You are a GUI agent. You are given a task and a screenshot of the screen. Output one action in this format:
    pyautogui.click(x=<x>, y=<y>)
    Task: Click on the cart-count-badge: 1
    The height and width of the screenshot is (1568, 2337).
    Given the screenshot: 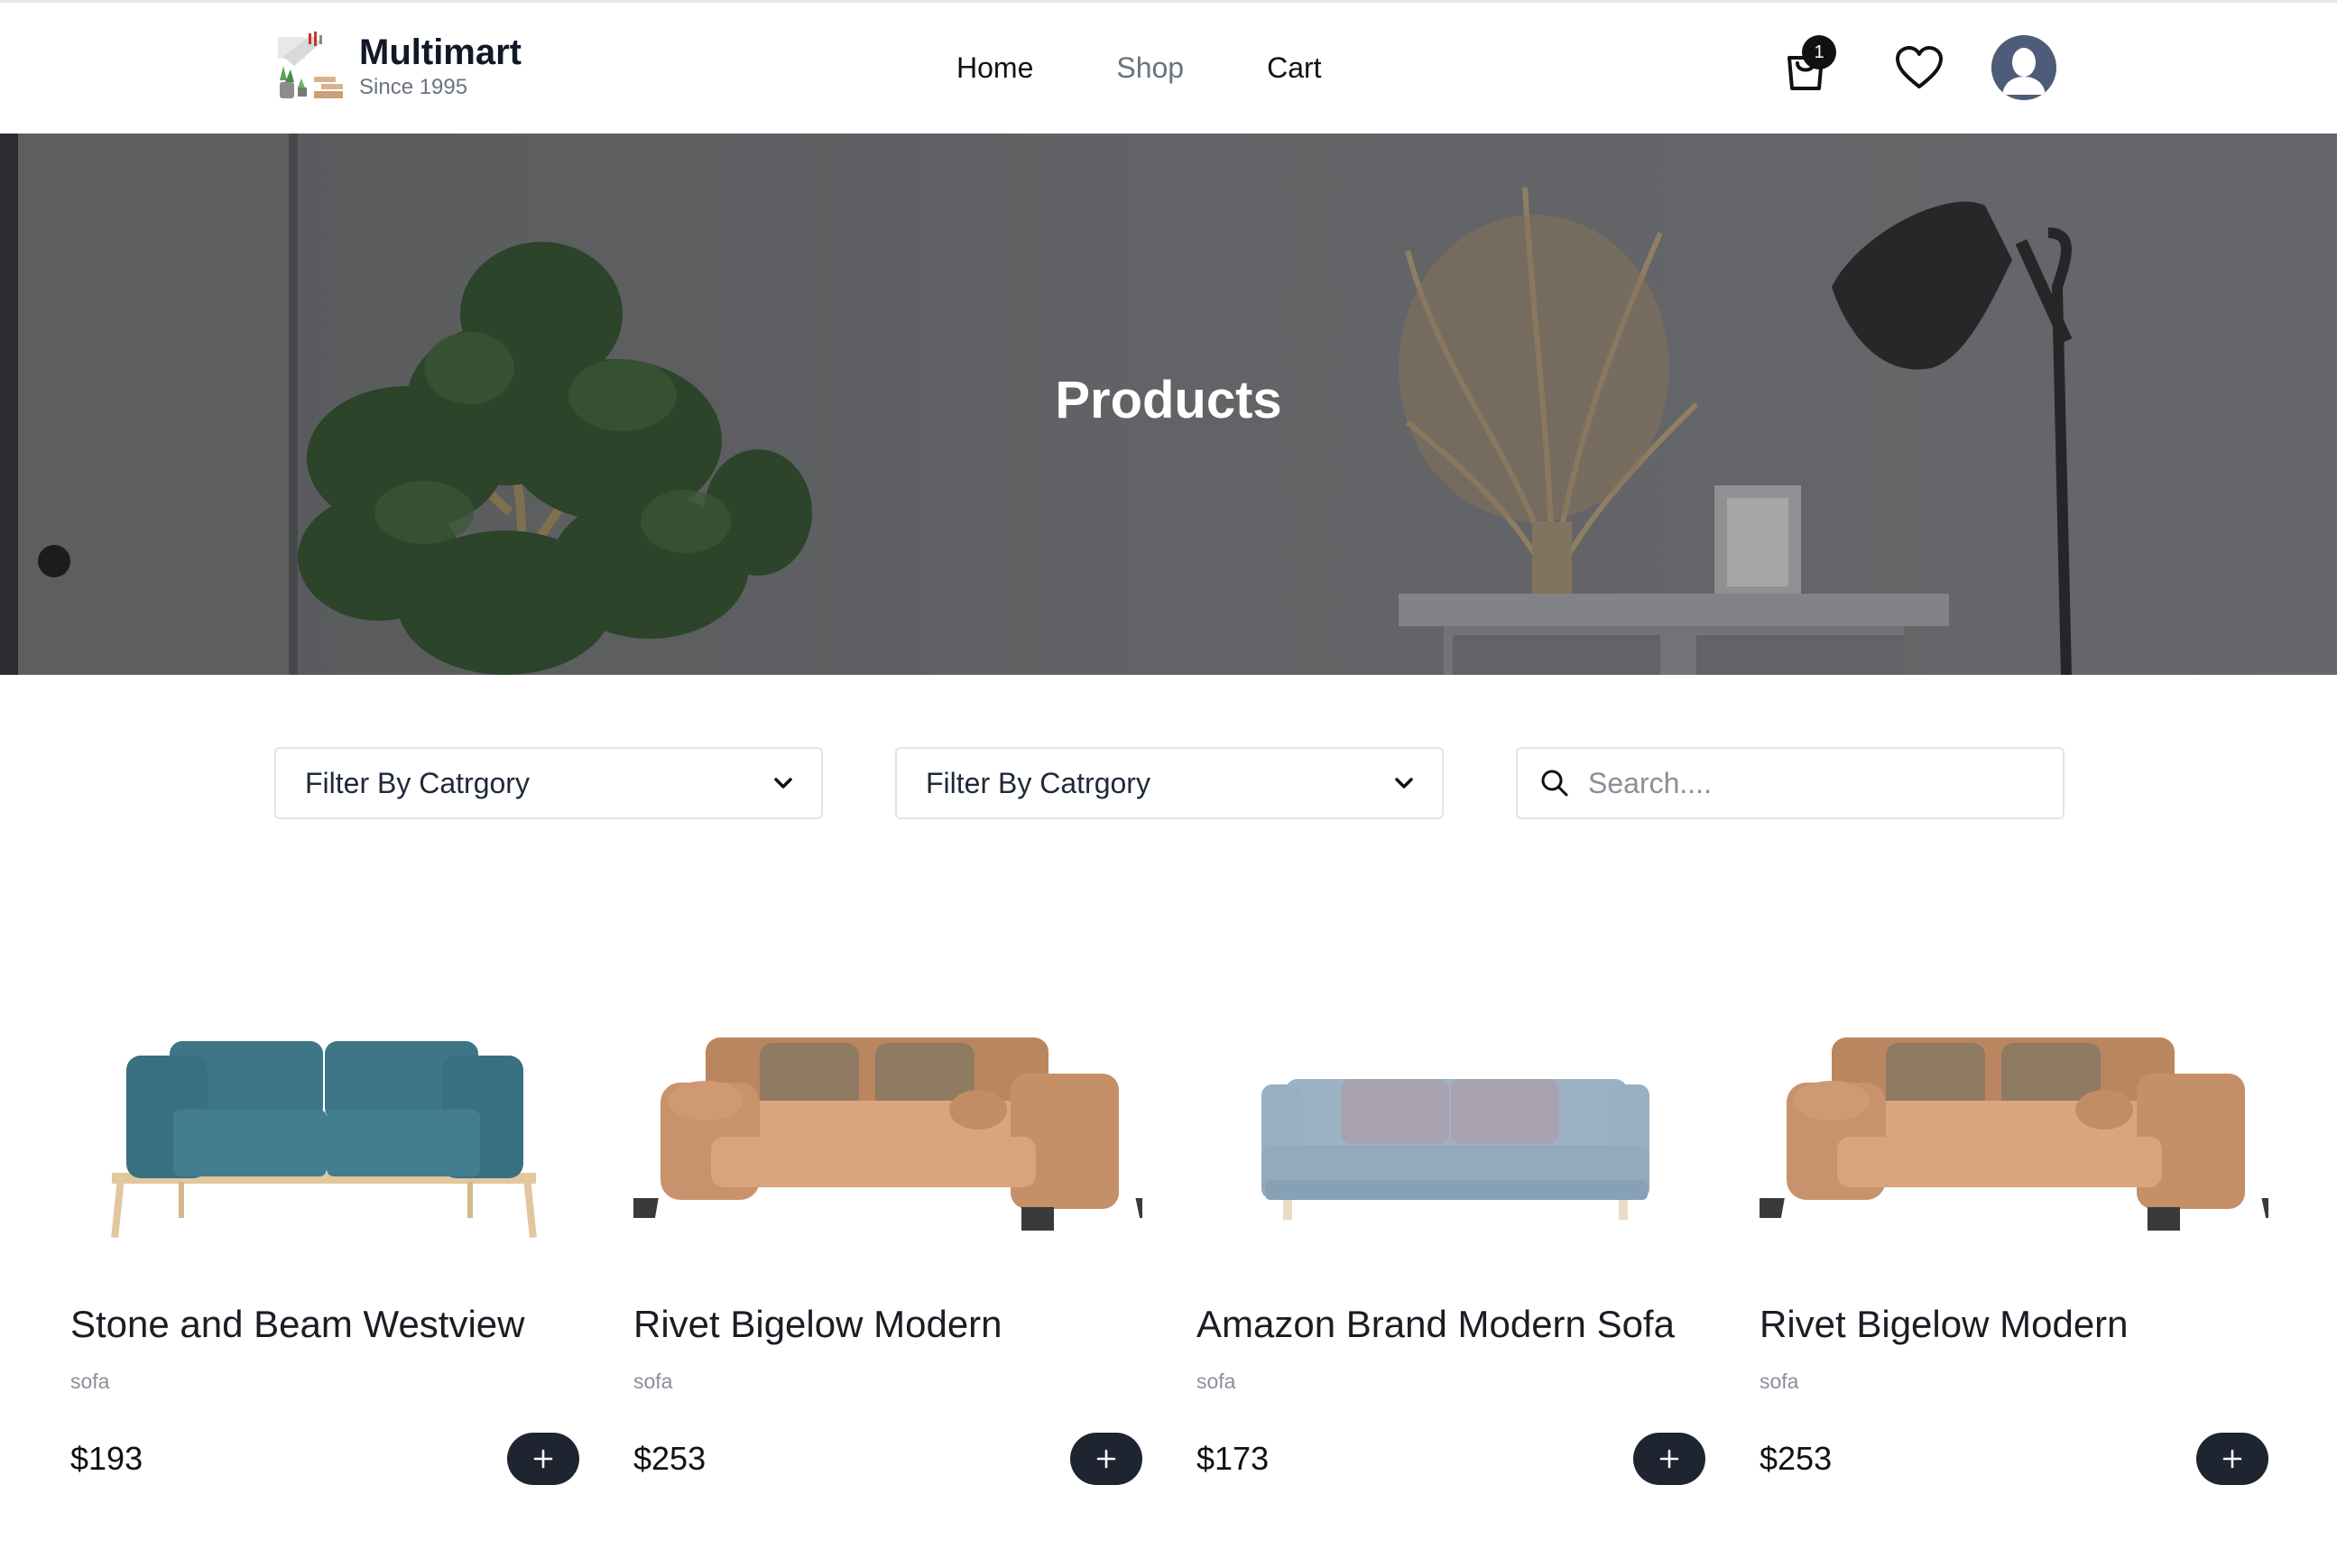 What is the action you would take?
    pyautogui.click(x=1819, y=52)
    